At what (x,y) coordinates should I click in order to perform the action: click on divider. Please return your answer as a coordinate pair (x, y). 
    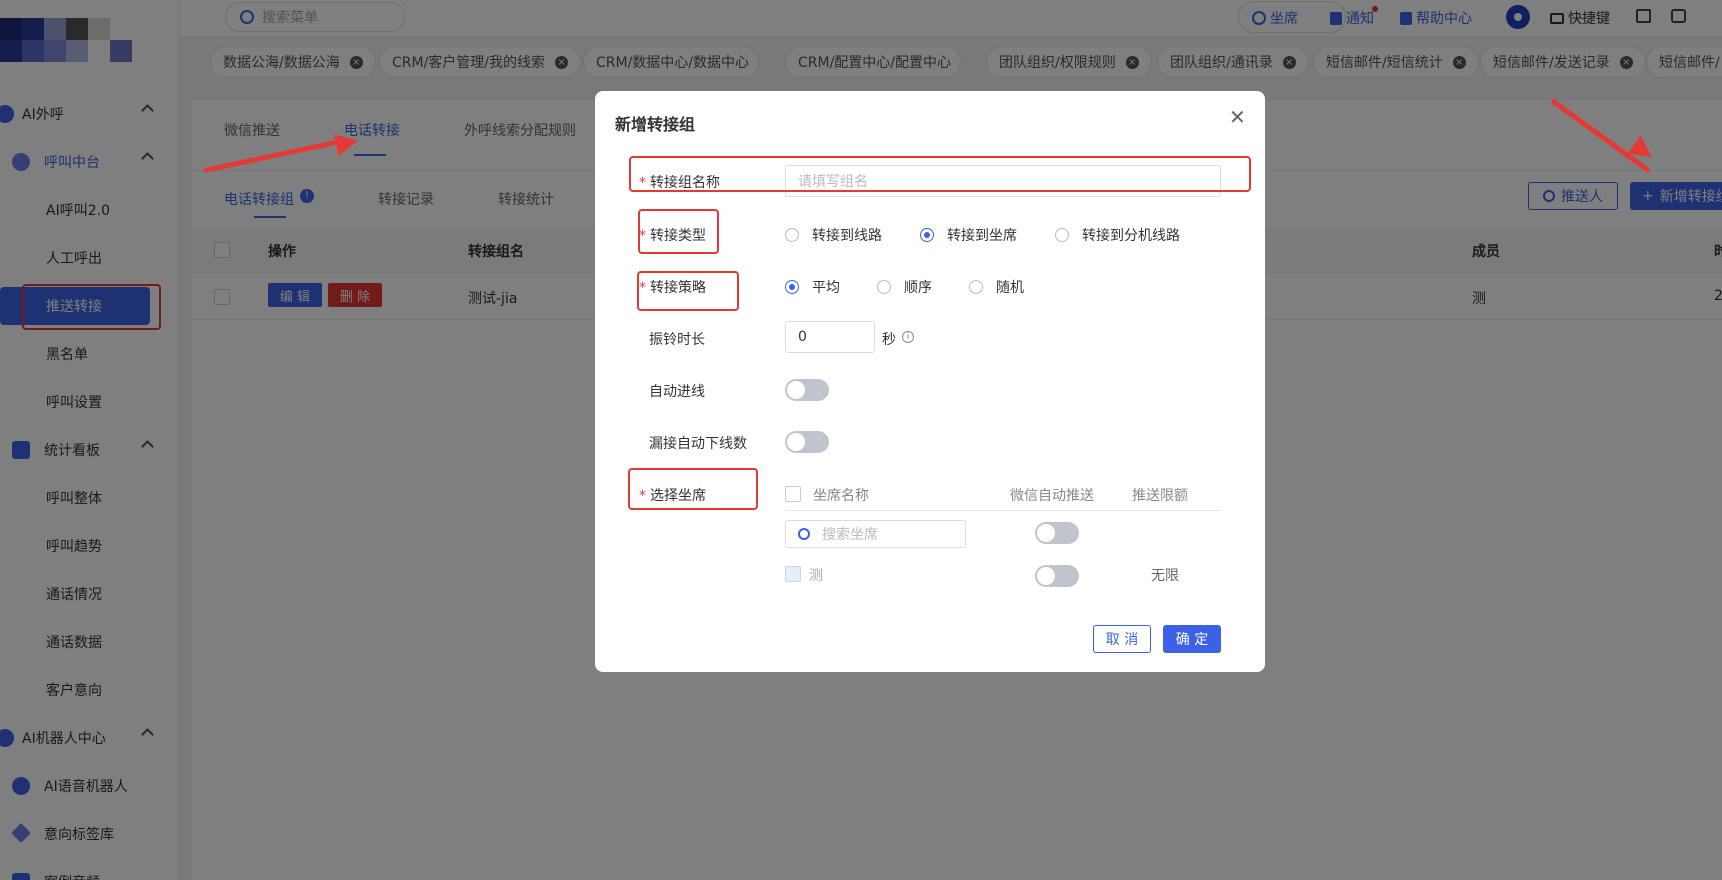
    Looking at the image, I should click on (1003, 510).